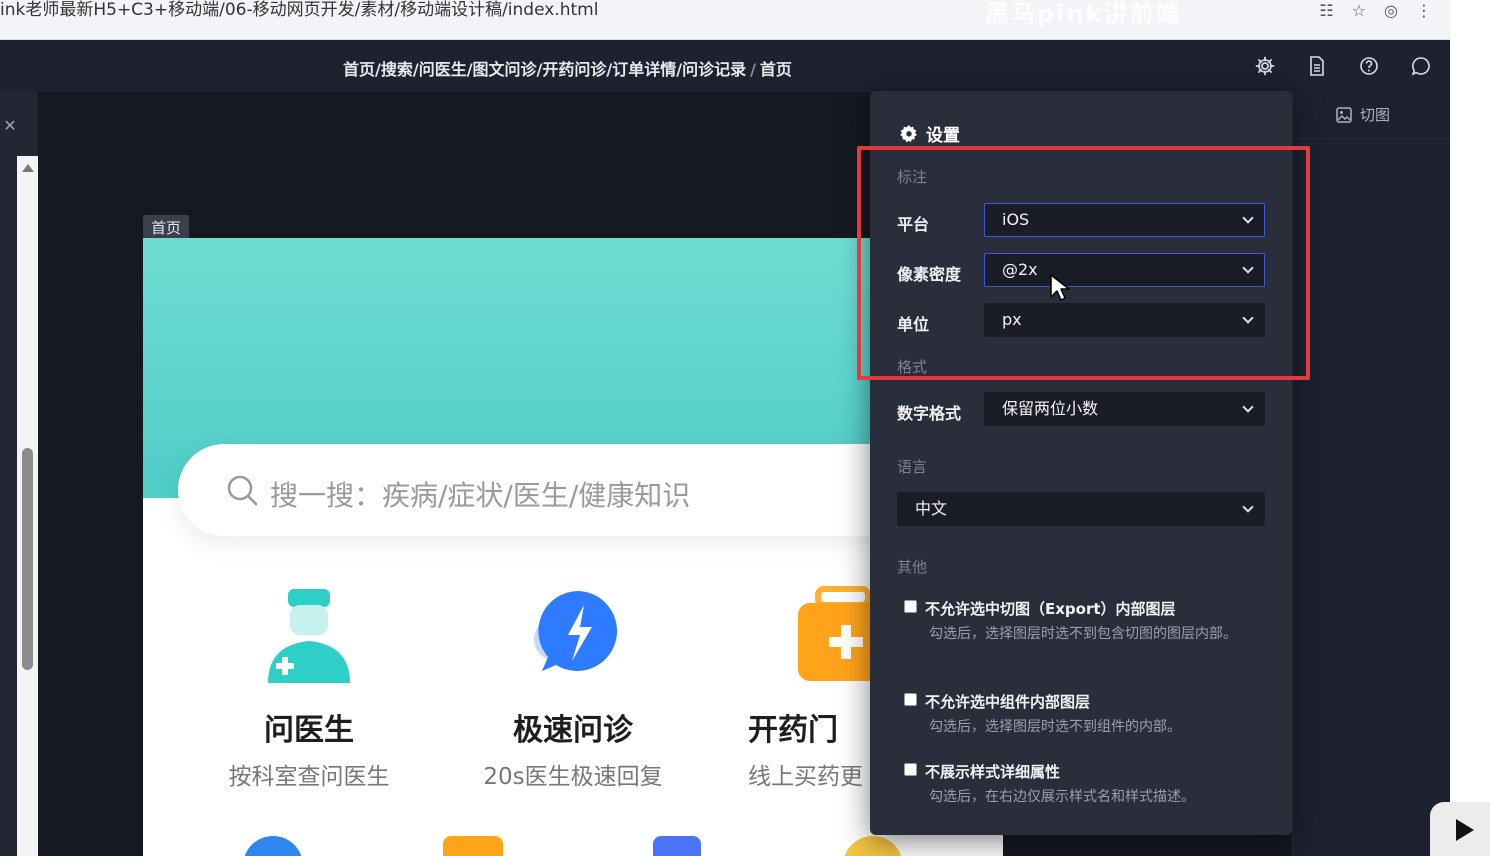 Image resolution: width=1490 pixels, height=856 pixels. Describe the element at coordinates (480, 495) in the screenshot. I see `search-placeholder: 搜一搜：疾病/症状/医生/健康知识` at that location.